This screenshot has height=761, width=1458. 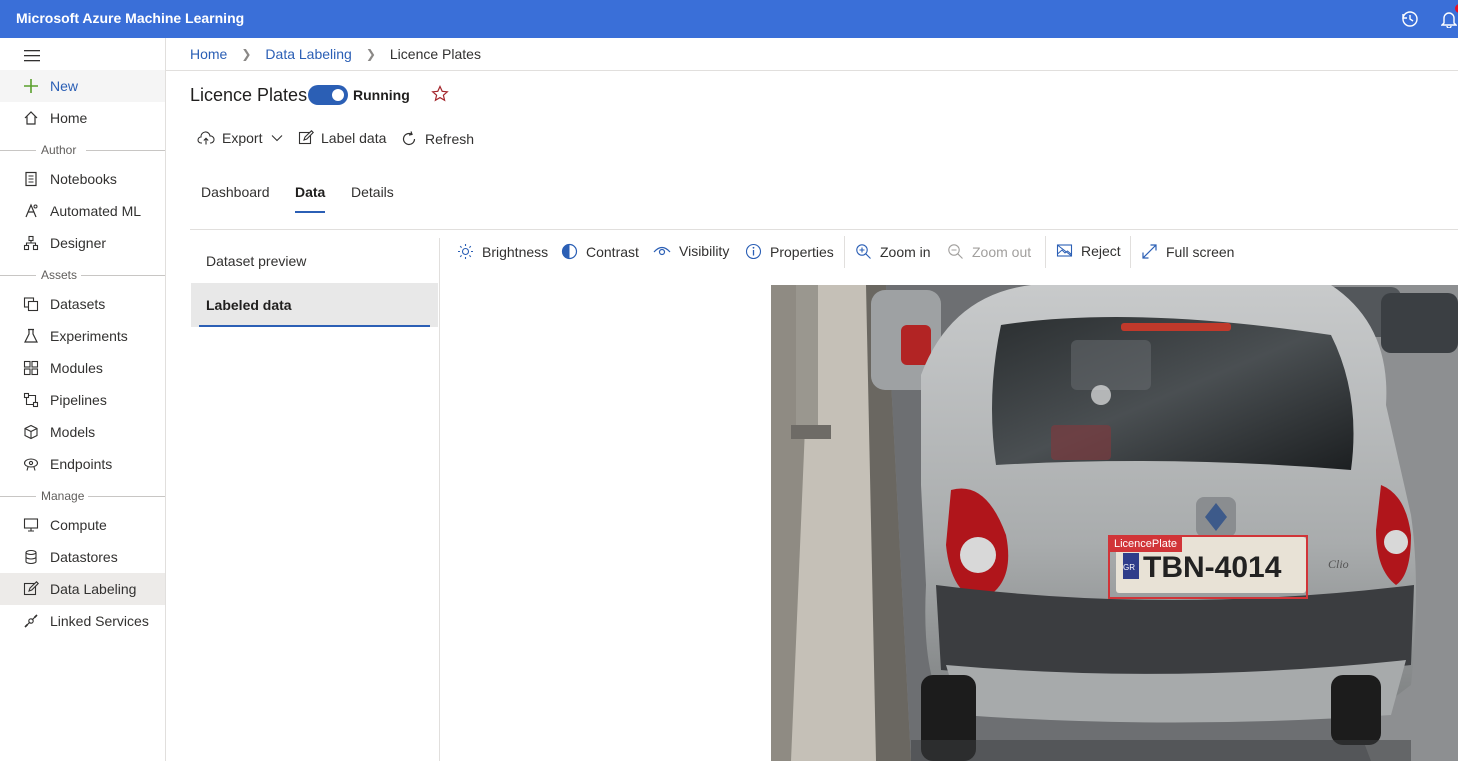 I want to click on history-icon, so click(x=1410, y=19).